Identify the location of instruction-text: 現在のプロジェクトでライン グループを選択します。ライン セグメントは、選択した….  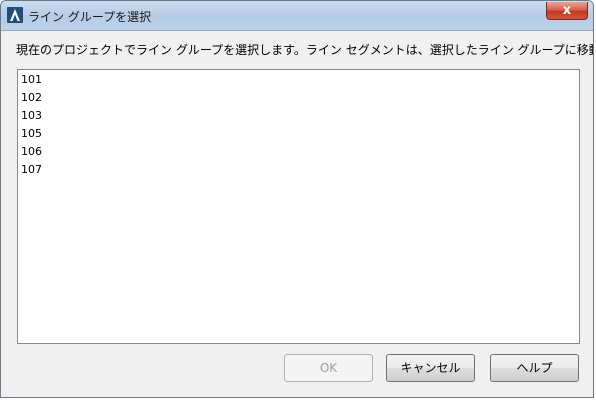
(304, 50).